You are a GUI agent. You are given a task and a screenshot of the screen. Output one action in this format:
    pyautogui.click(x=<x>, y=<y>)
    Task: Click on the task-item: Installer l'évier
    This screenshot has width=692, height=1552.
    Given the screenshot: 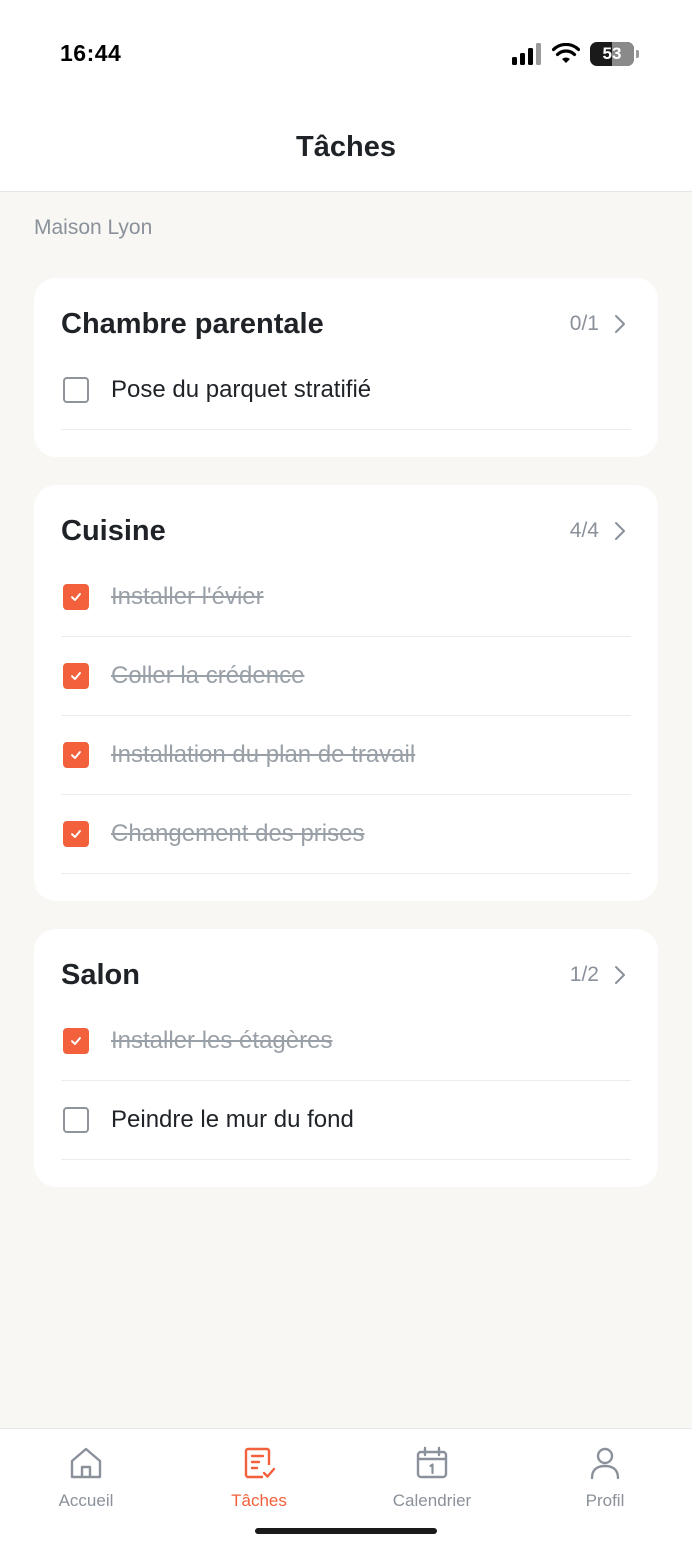 What is the action you would take?
    pyautogui.click(x=346, y=597)
    